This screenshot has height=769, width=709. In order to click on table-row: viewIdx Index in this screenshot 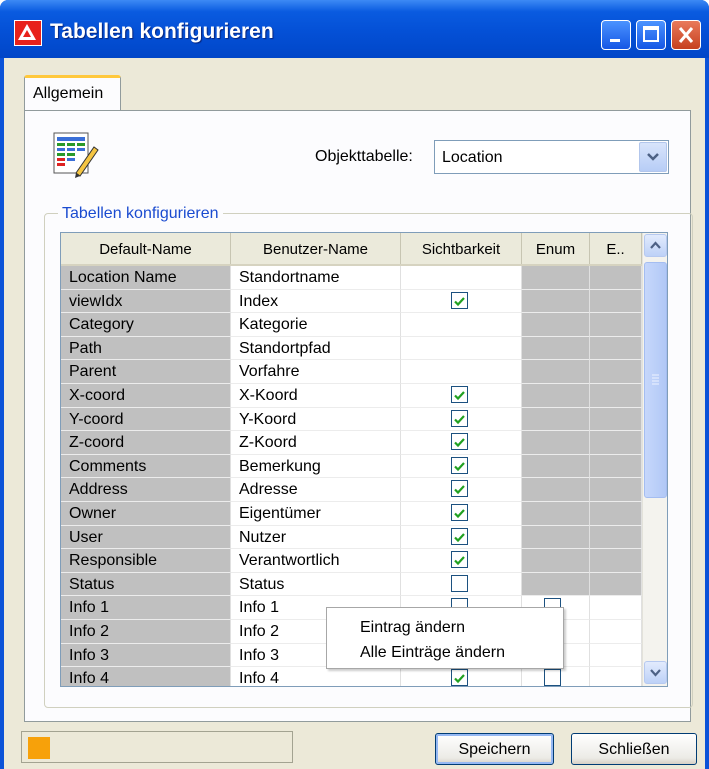, I will do `click(351, 301)`.